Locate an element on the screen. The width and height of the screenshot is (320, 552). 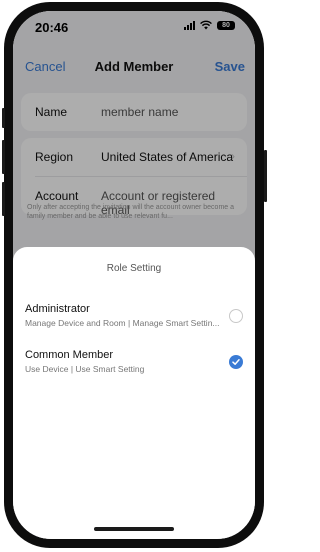
mute-switch is located at coordinates (3, 118).